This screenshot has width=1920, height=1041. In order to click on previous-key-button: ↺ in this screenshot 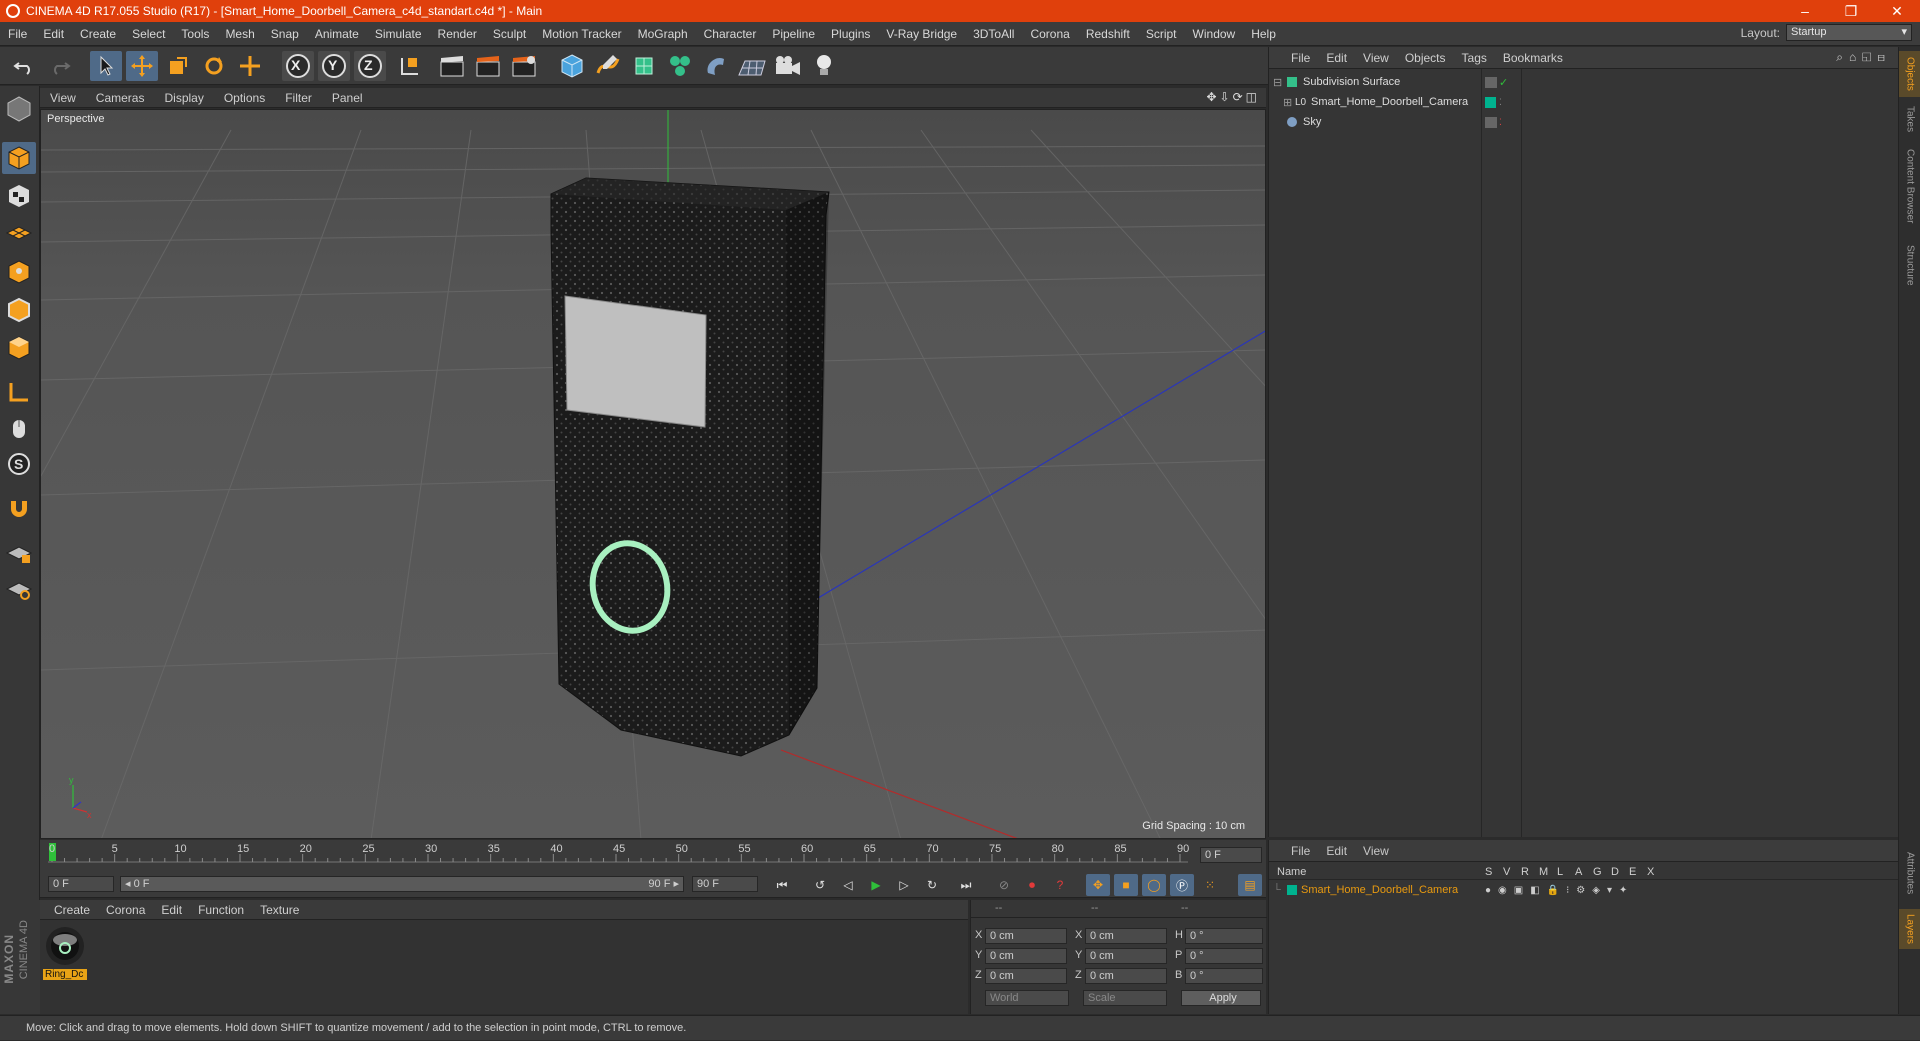, I will do `click(820, 885)`.